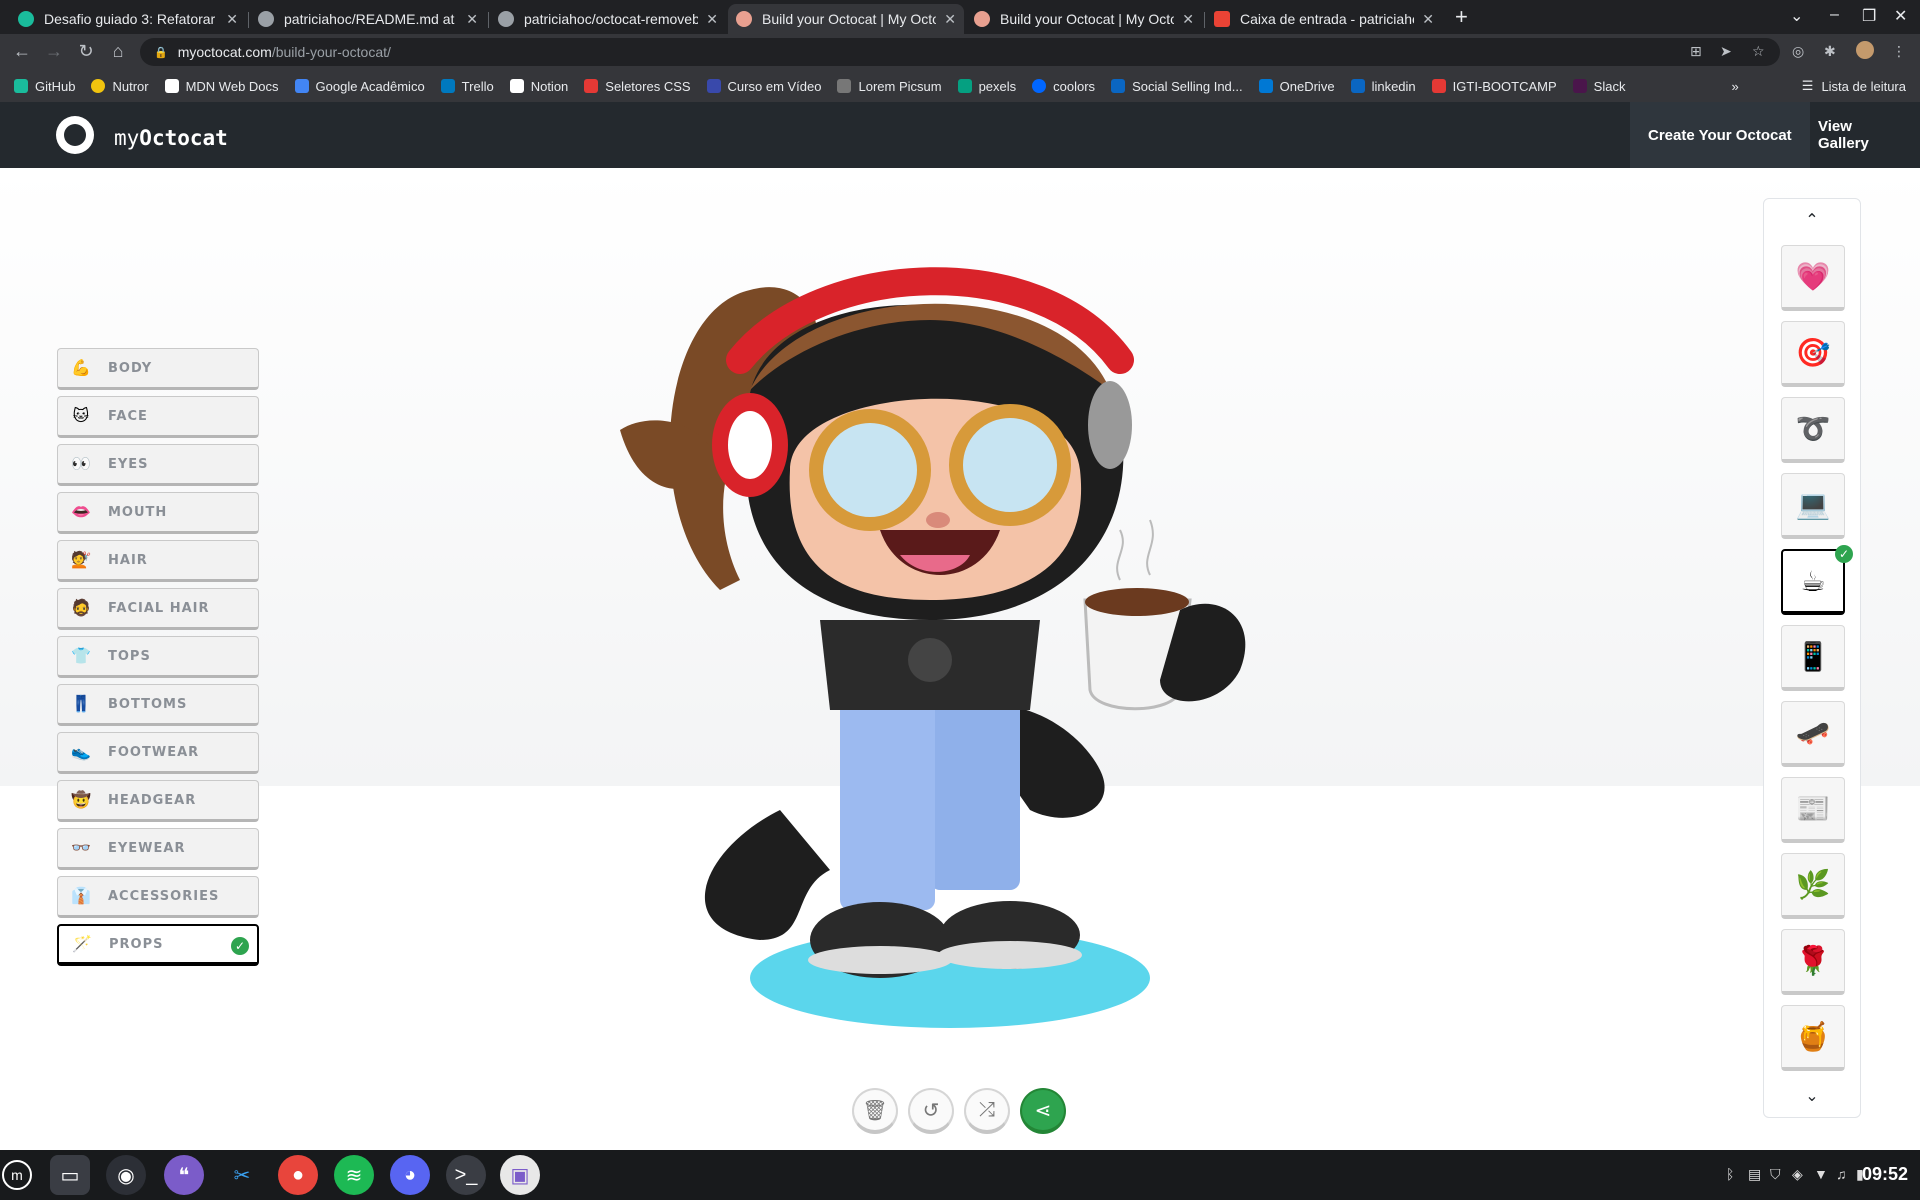 The height and width of the screenshot is (1200, 1920). I want to click on prop-laptop: 💻, so click(1813, 506).